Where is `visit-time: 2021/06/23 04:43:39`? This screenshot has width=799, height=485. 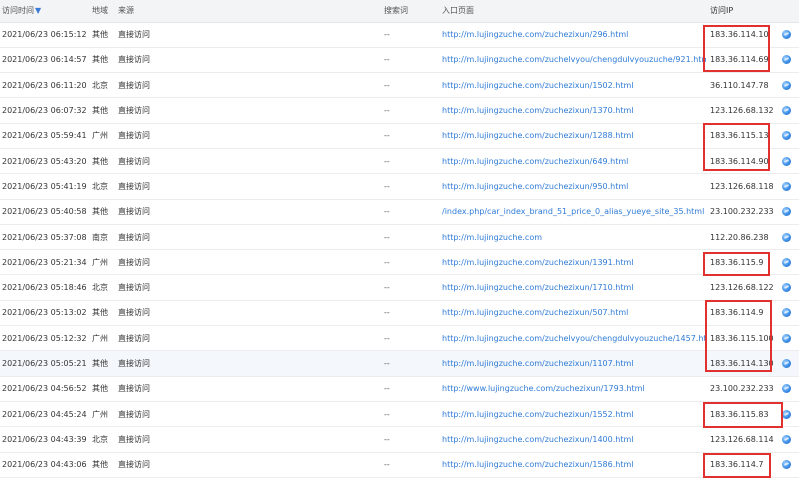
visit-time: 2021/06/23 04:43:39 is located at coordinates (44, 439).